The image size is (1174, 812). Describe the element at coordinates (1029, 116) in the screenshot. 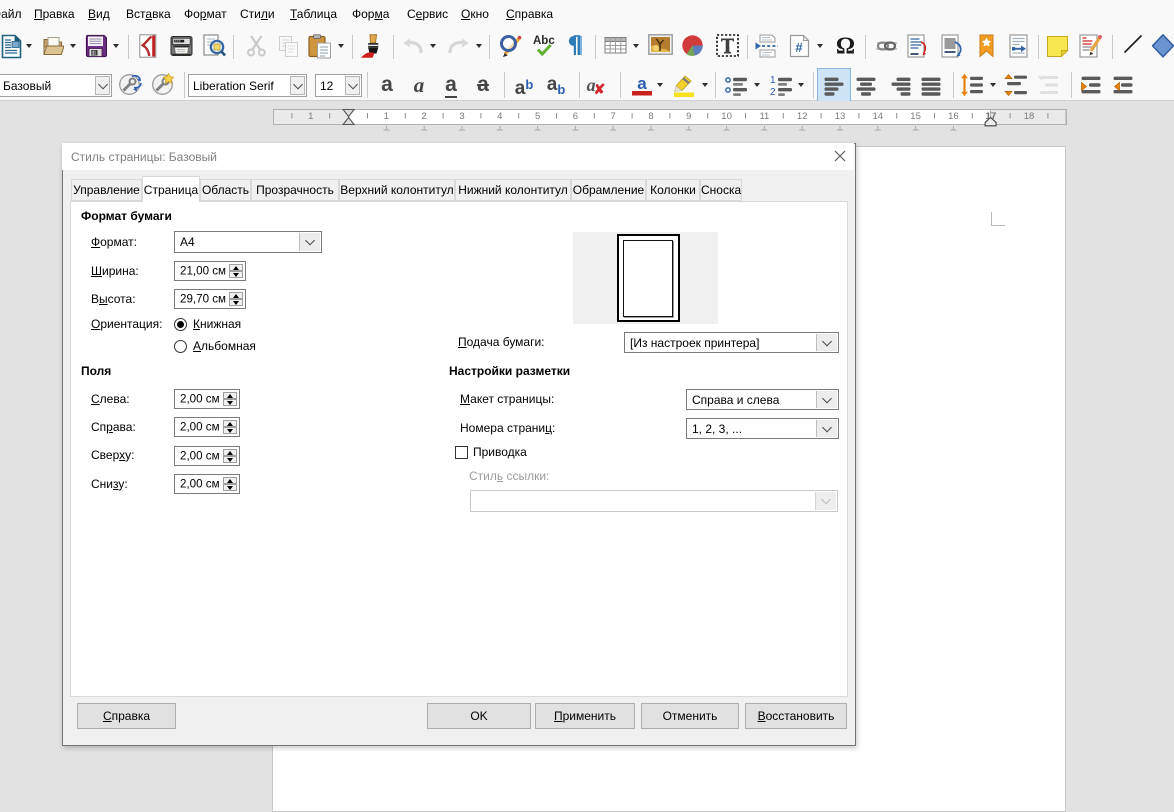

I see `svg-text: 18` at that location.